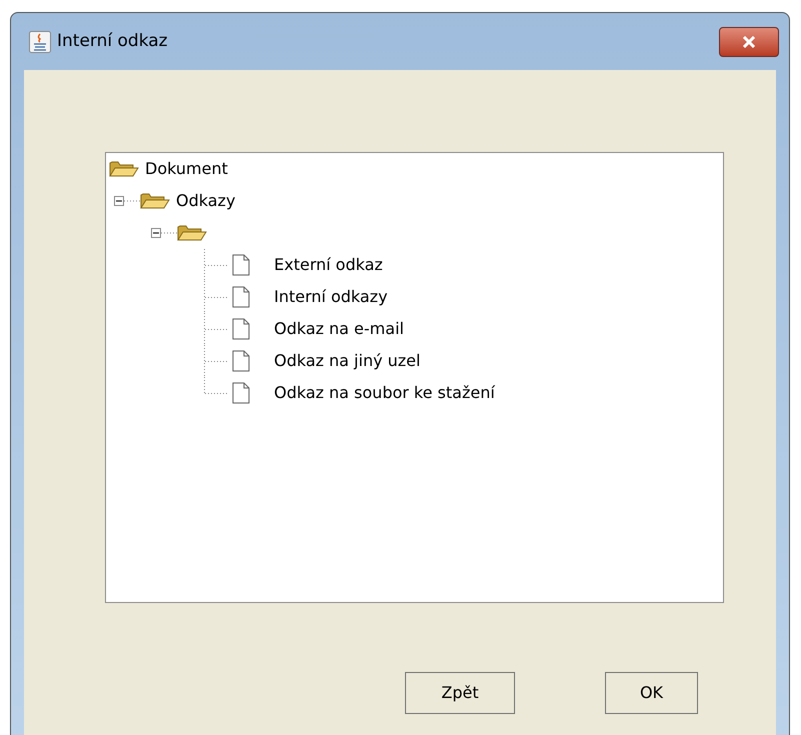 The height and width of the screenshot is (735, 801). What do you see at coordinates (347, 361) in the screenshot?
I see `tree-item: Odkaz na jiný uzel` at bounding box center [347, 361].